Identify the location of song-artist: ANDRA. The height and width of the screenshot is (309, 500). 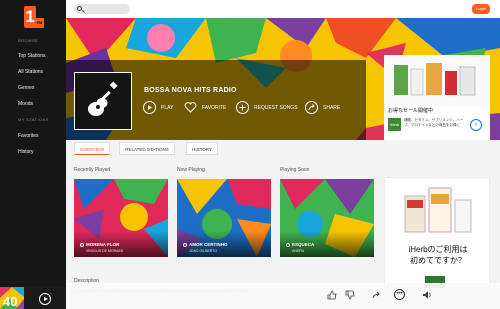
(298, 251).